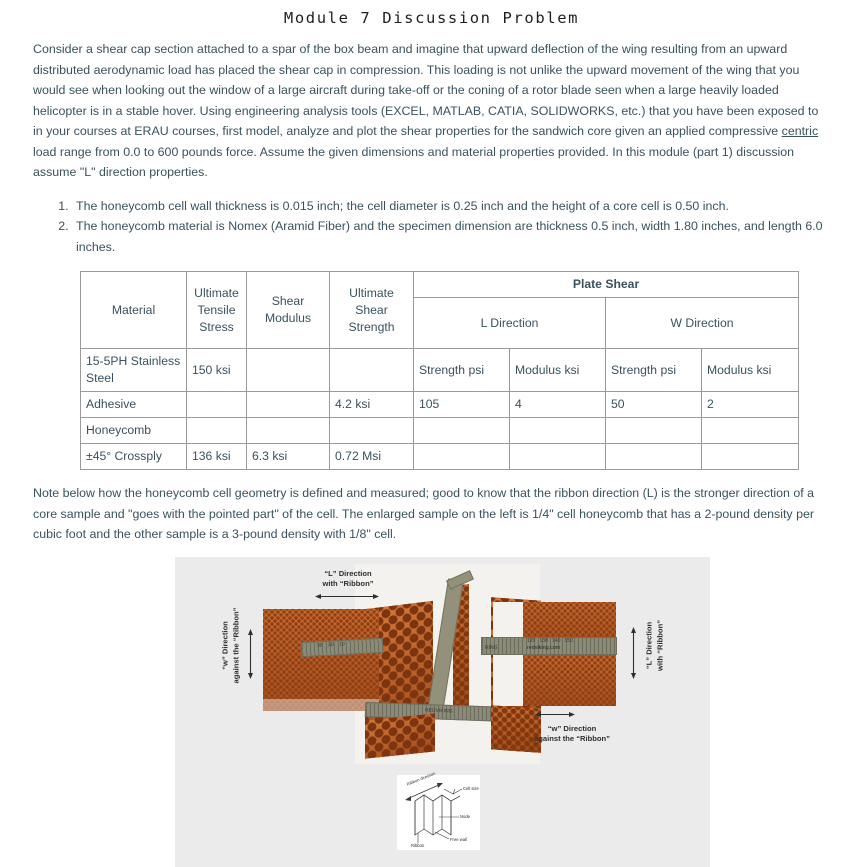 The width and height of the screenshot is (863, 867). Describe the element at coordinates (461, 404) in the screenshot. I see `cell-l-strength: 105` at that location.